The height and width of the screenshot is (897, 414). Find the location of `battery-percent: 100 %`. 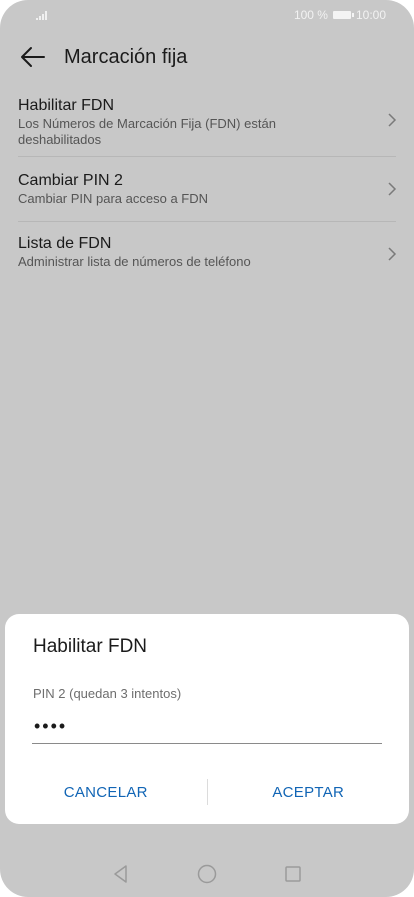

battery-percent: 100 % is located at coordinates (310, 15).